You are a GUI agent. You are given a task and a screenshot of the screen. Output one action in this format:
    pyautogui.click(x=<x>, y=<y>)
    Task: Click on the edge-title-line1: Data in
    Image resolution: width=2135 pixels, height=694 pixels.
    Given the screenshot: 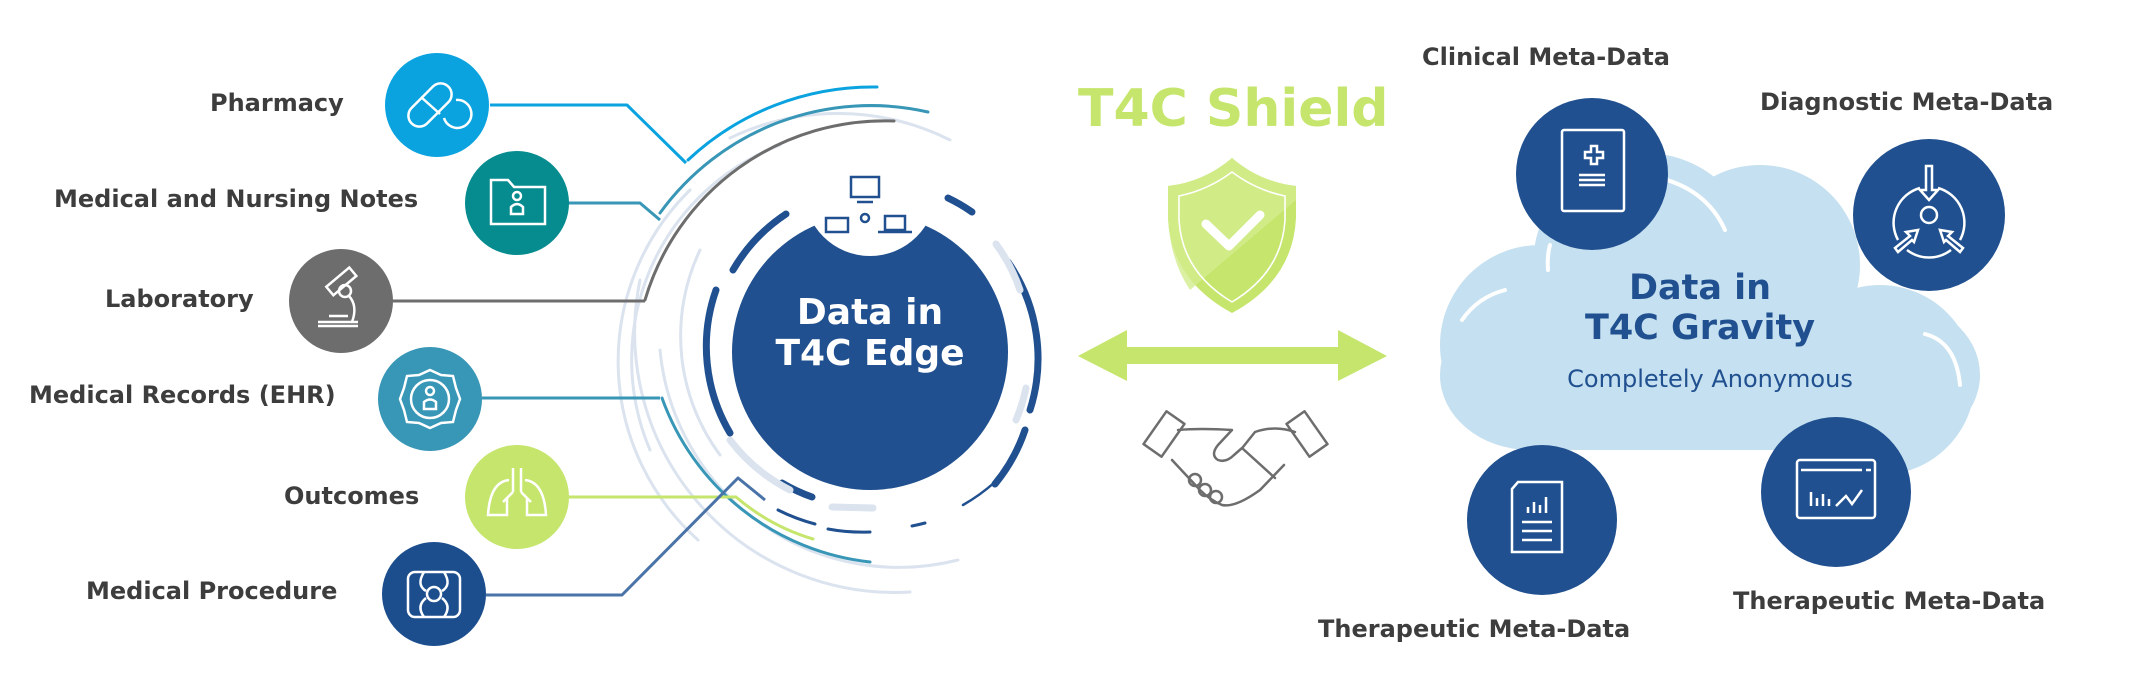 What is the action you would take?
    pyautogui.click(x=870, y=312)
    